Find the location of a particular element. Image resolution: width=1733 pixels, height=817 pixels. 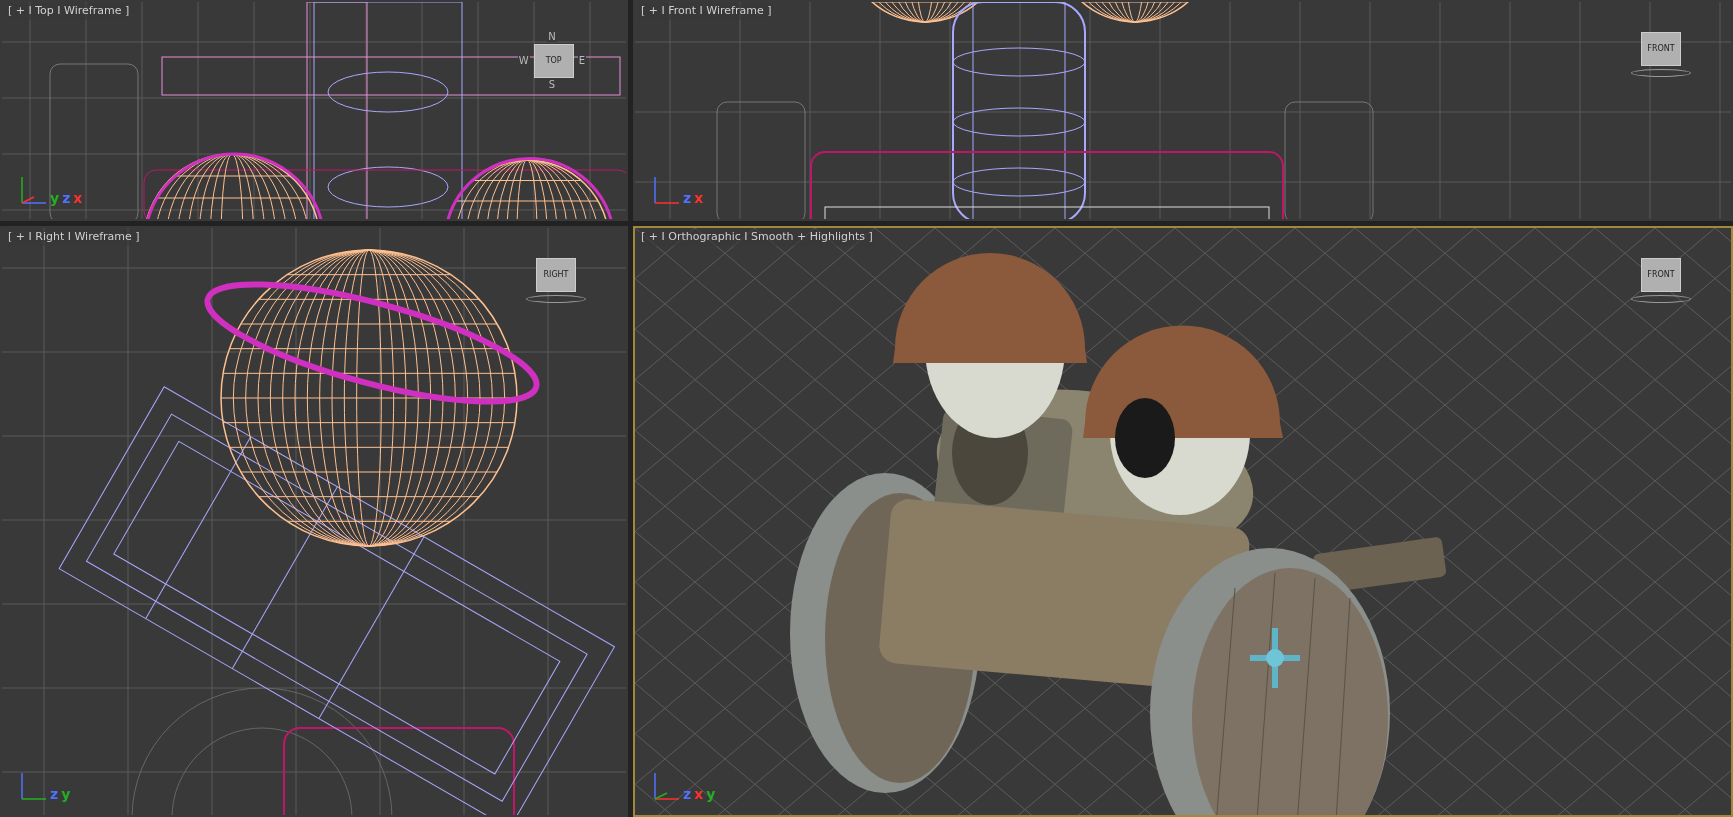

compass-label: N is located at coordinates (552, 37).